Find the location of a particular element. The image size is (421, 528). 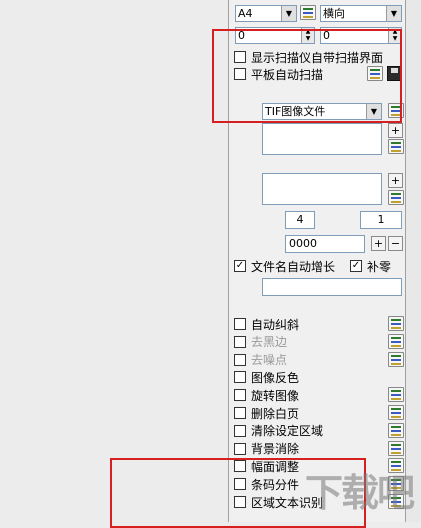

path-settings-icon is located at coordinates (396, 146).